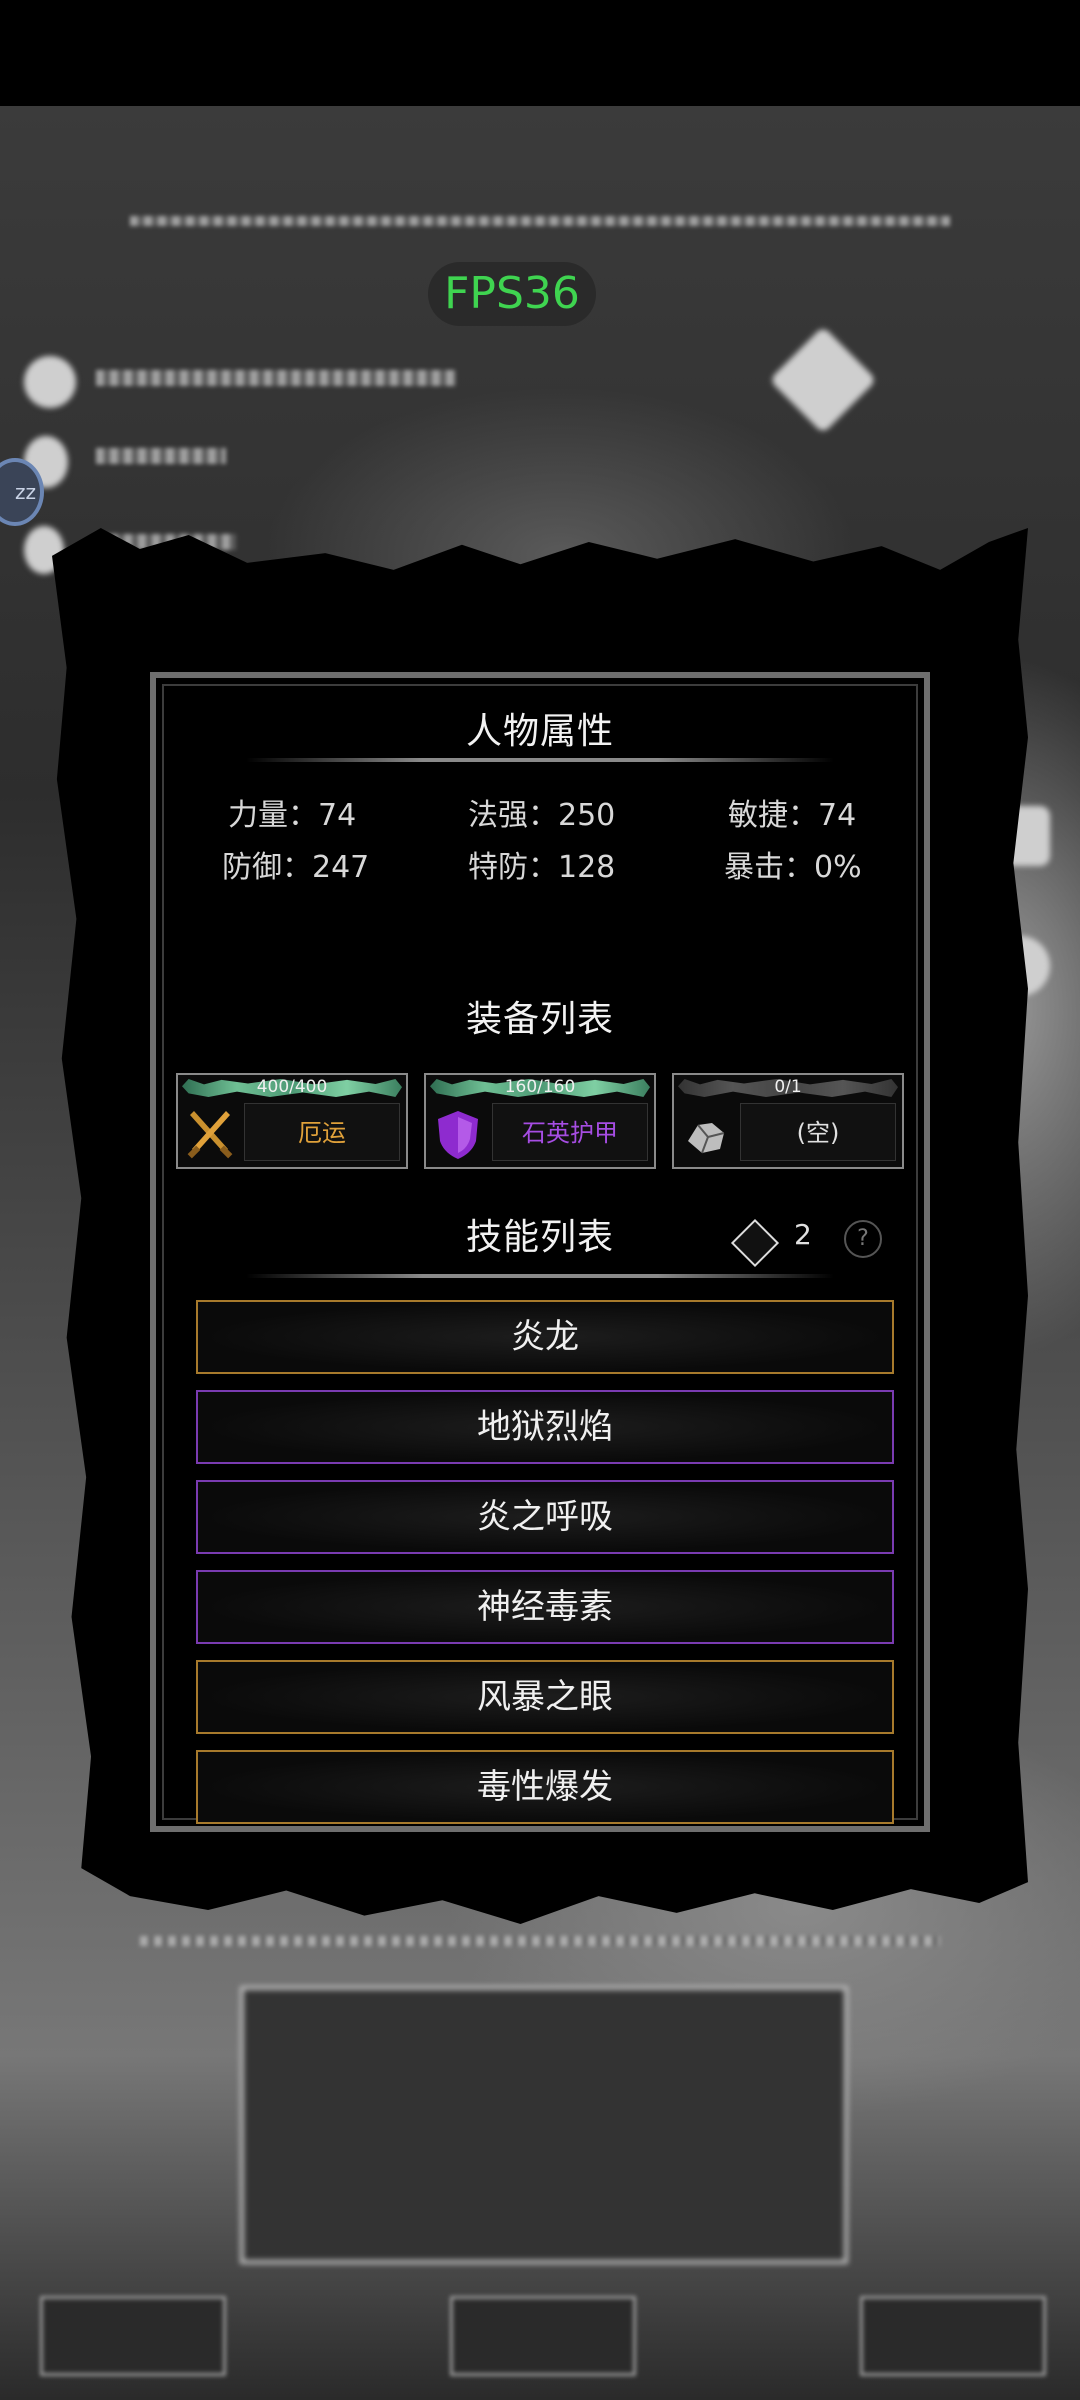 The width and height of the screenshot is (1080, 2400). I want to click on heart-icon, so click(50, 382).